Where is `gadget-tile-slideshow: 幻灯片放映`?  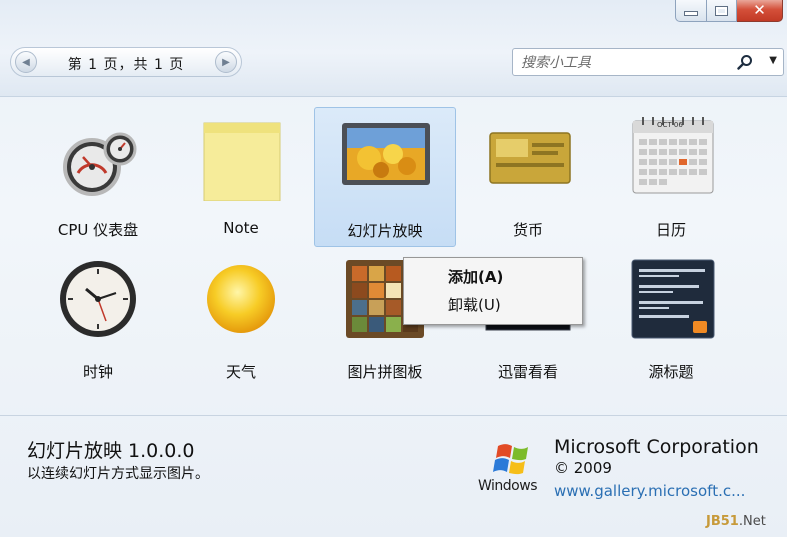
gadget-tile-slideshow: 幻灯片放映 is located at coordinates (385, 177).